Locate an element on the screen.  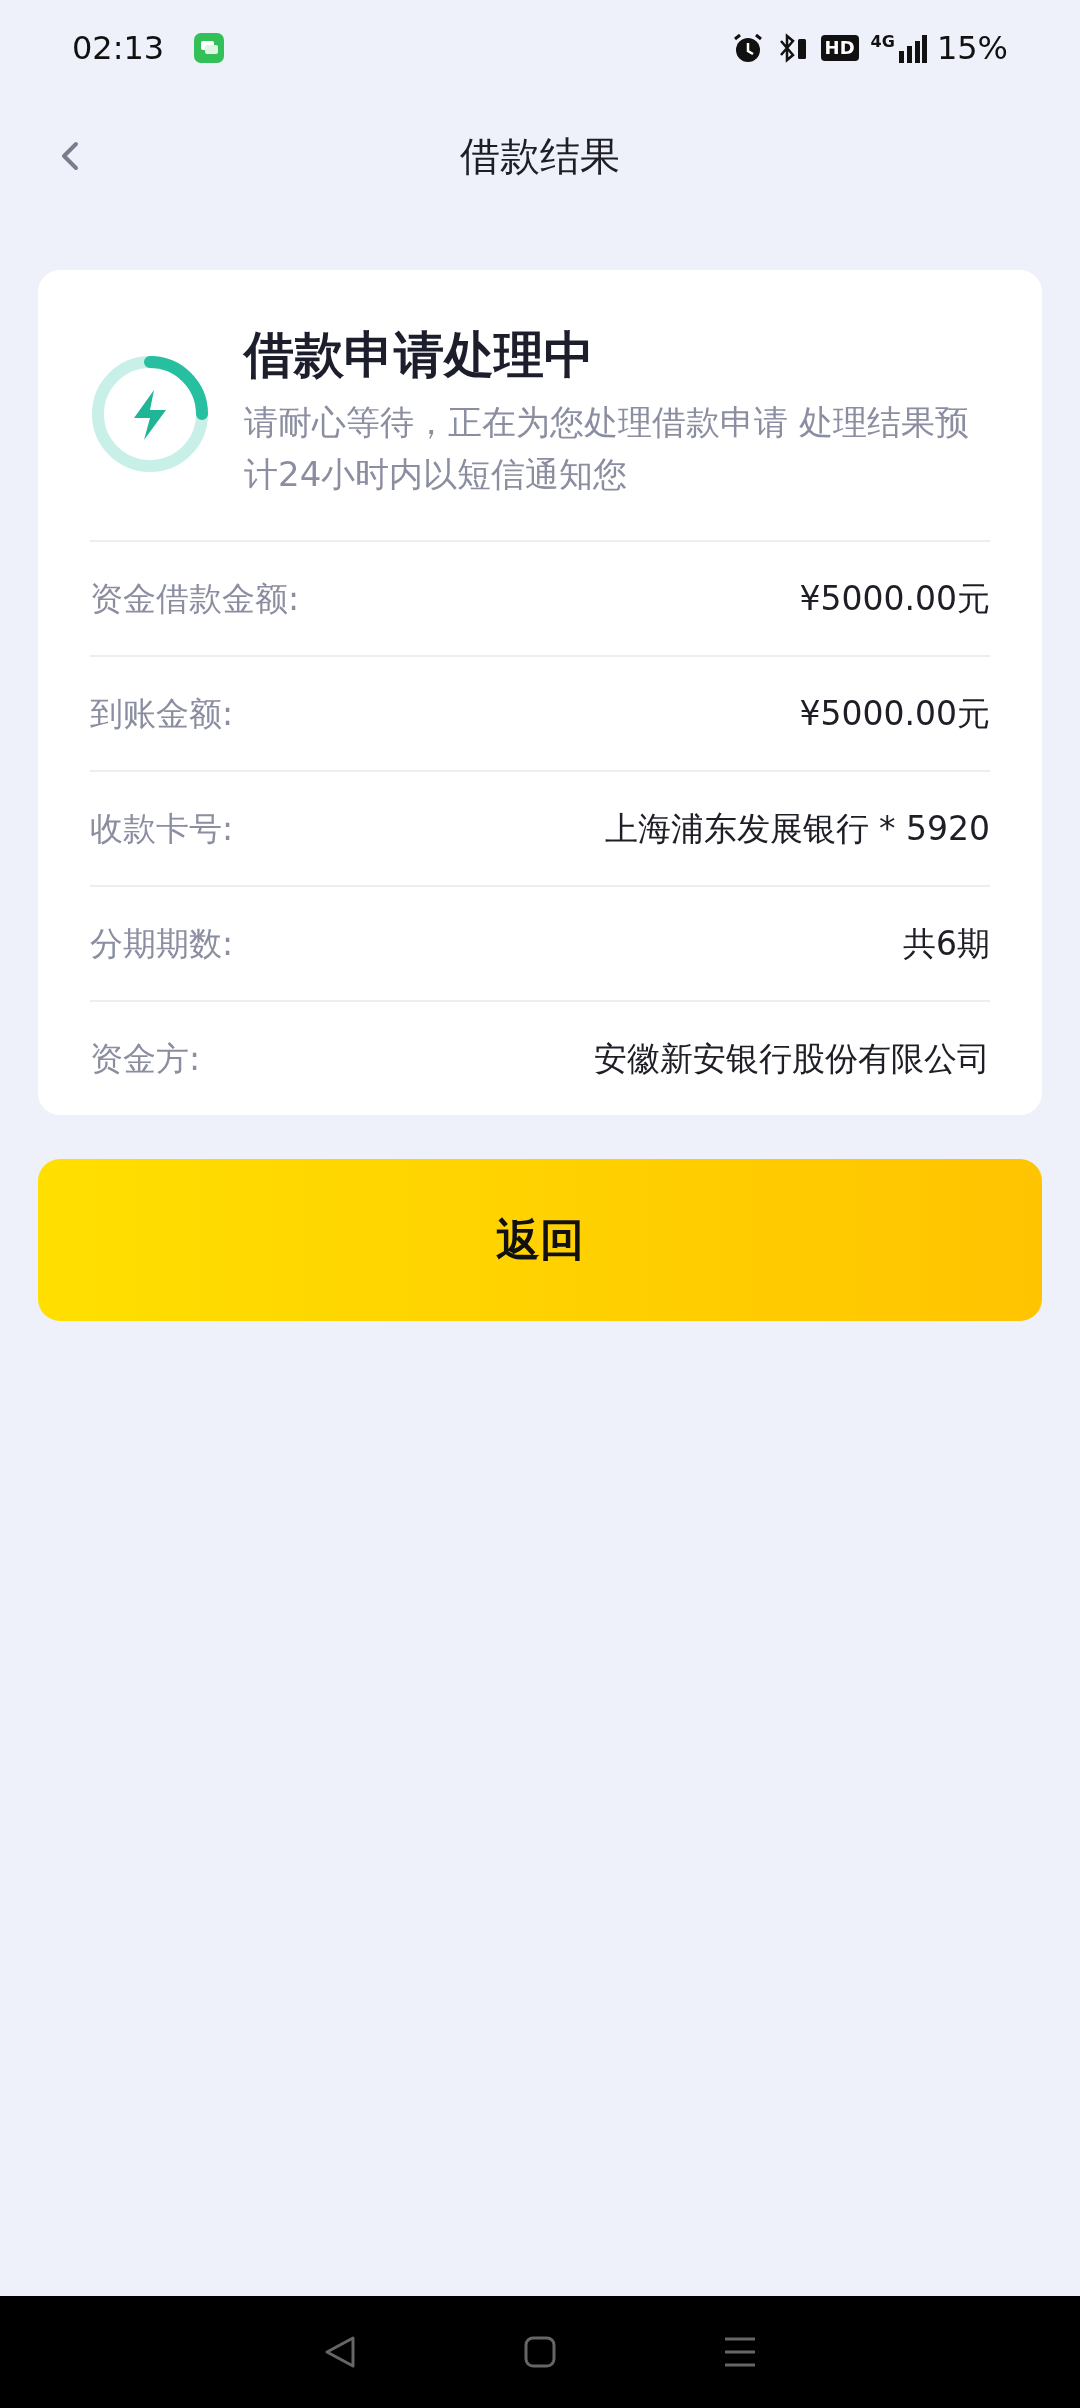
signal-icon is located at coordinates (911, 48).